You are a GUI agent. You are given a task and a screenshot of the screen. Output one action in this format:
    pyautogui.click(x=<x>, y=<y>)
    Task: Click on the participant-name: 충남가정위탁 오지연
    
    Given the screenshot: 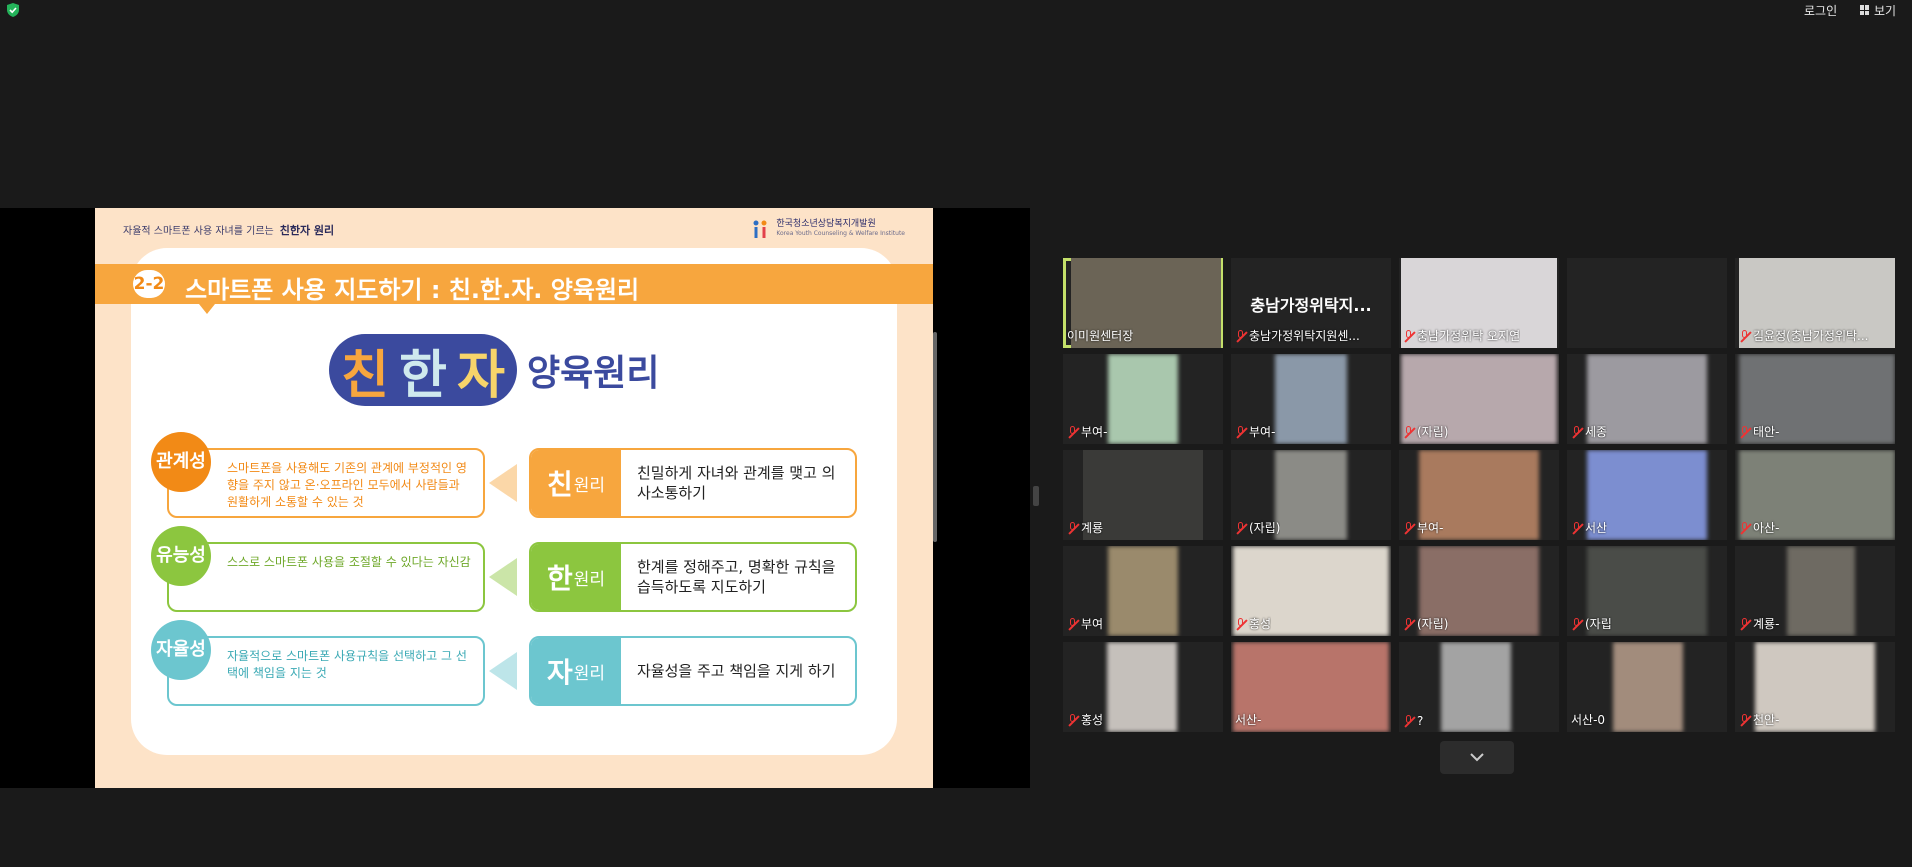 What is the action you would take?
    pyautogui.click(x=1469, y=336)
    